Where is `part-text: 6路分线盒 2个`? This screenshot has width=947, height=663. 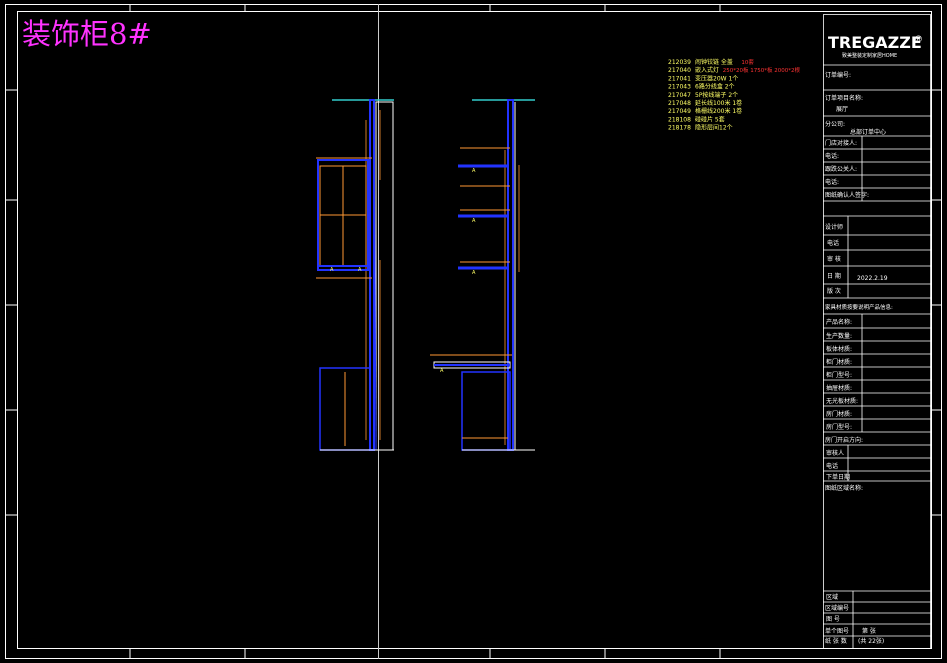 part-text: 6路分线盒 2个 is located at coordinates (715, 87).